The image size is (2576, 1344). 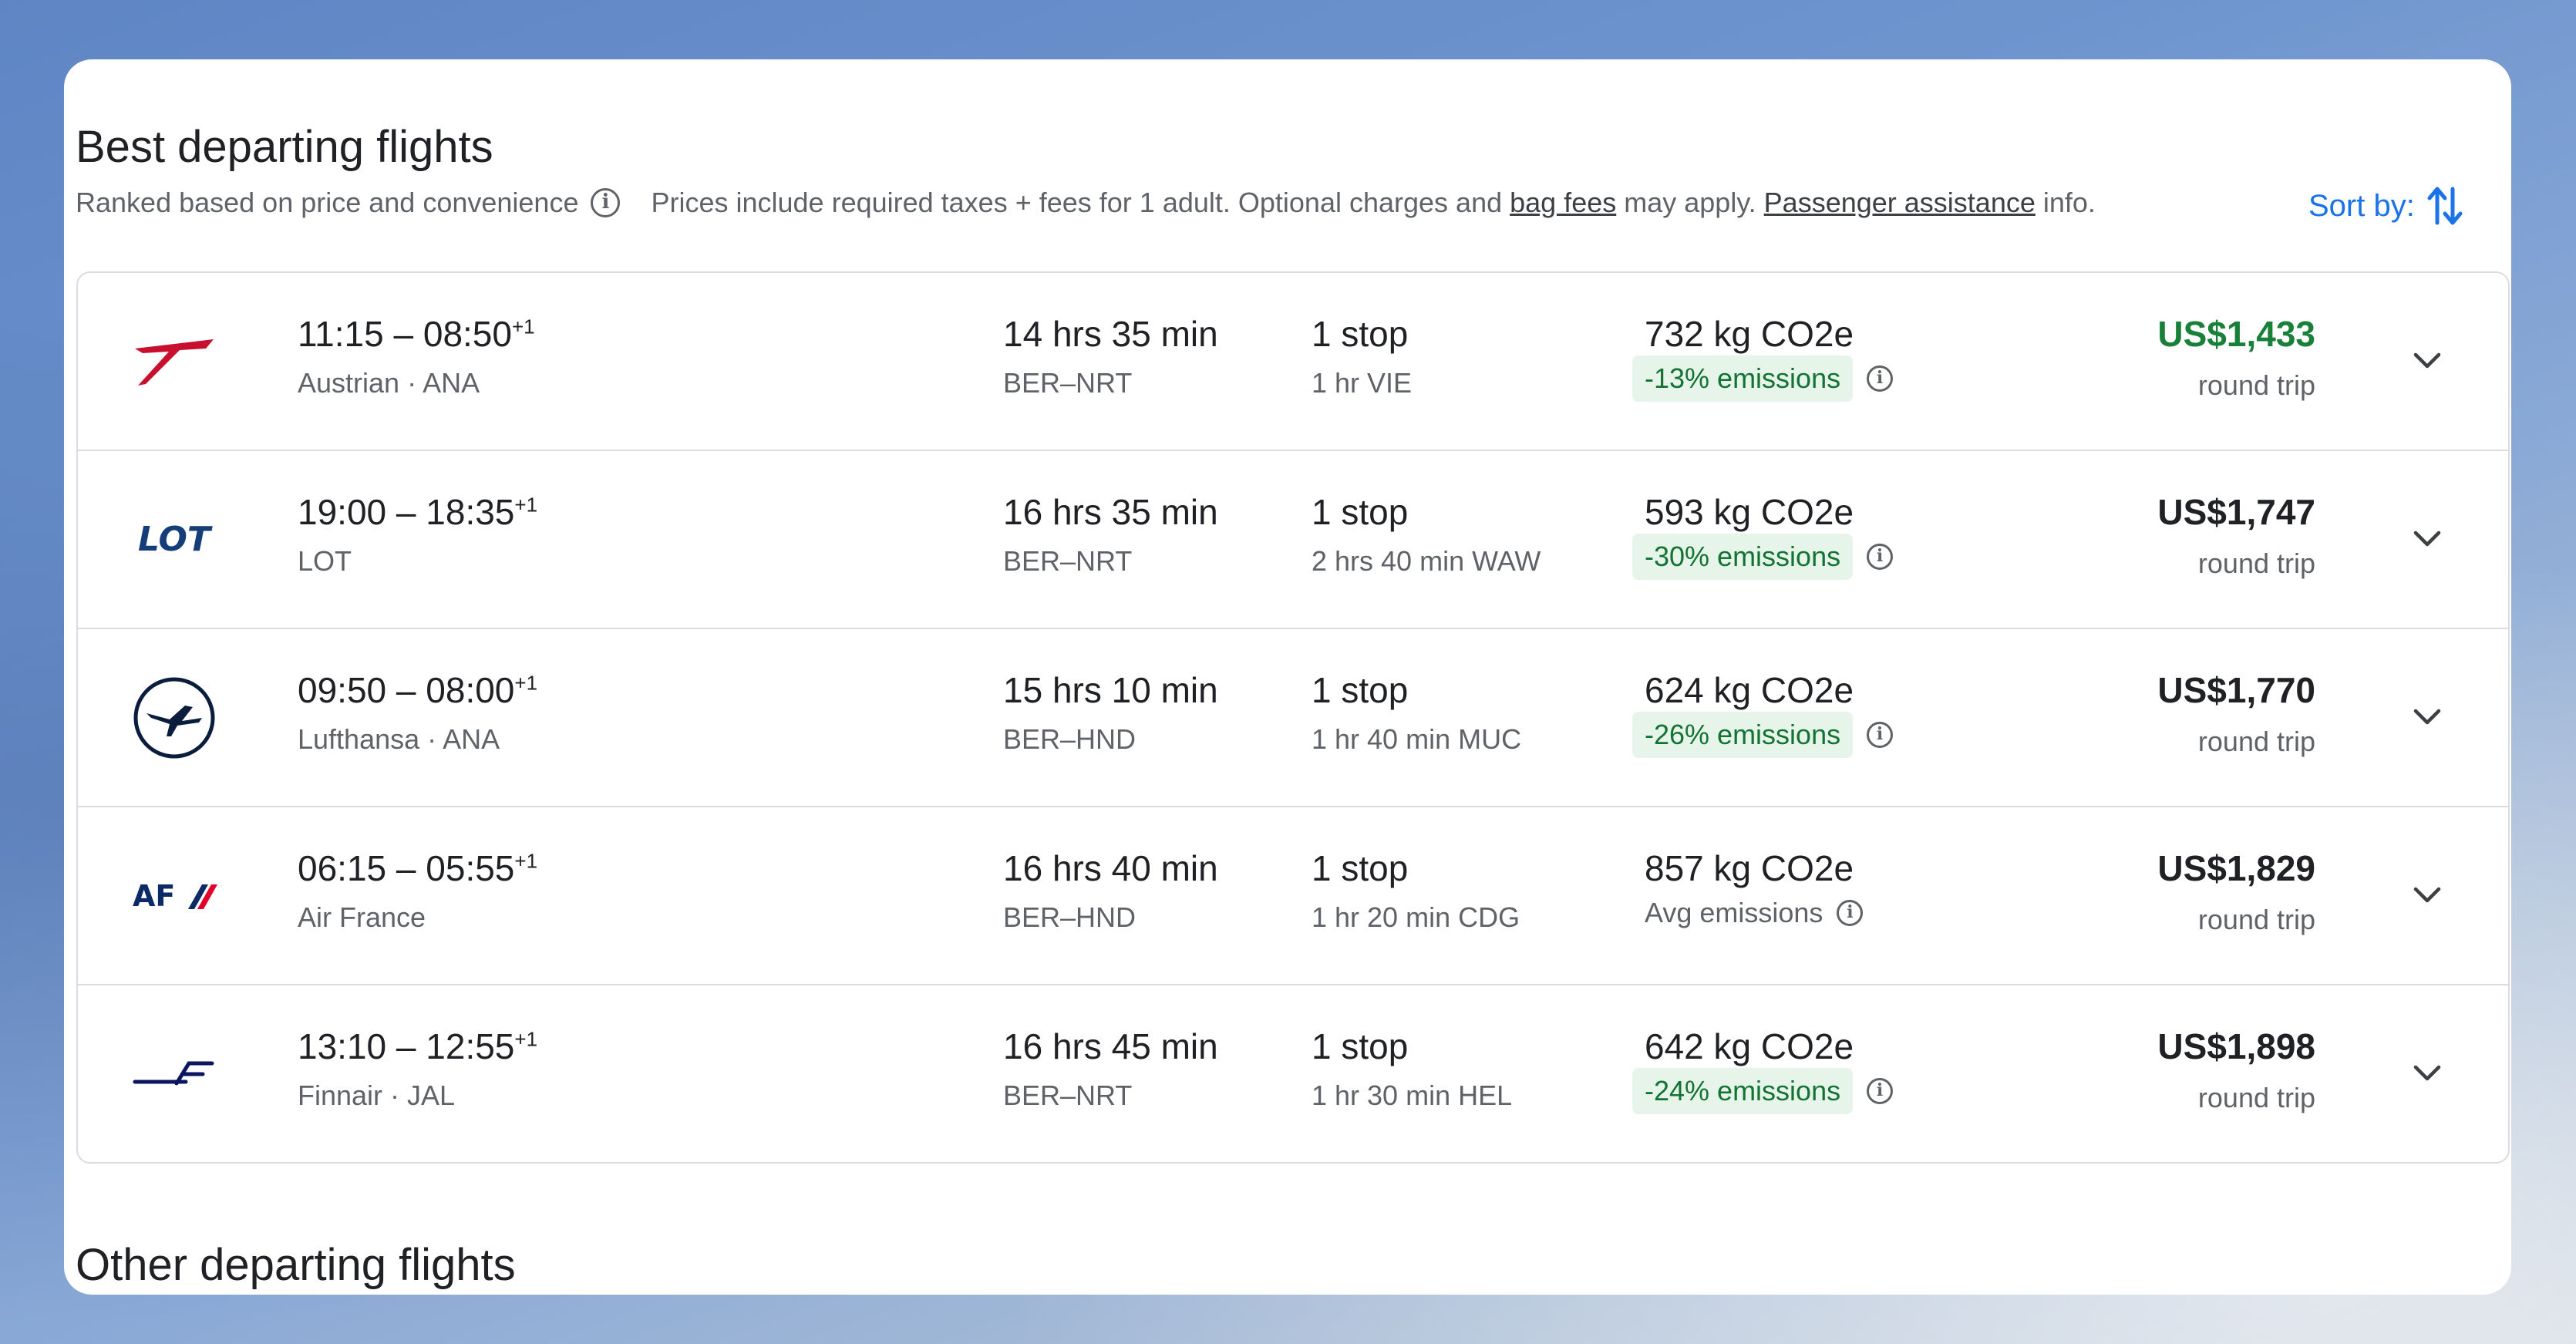 What do you see at coordinates (285, 147) in the screenshot?
I see `section-title: Best departing flights` at bounding box center [285, 147].